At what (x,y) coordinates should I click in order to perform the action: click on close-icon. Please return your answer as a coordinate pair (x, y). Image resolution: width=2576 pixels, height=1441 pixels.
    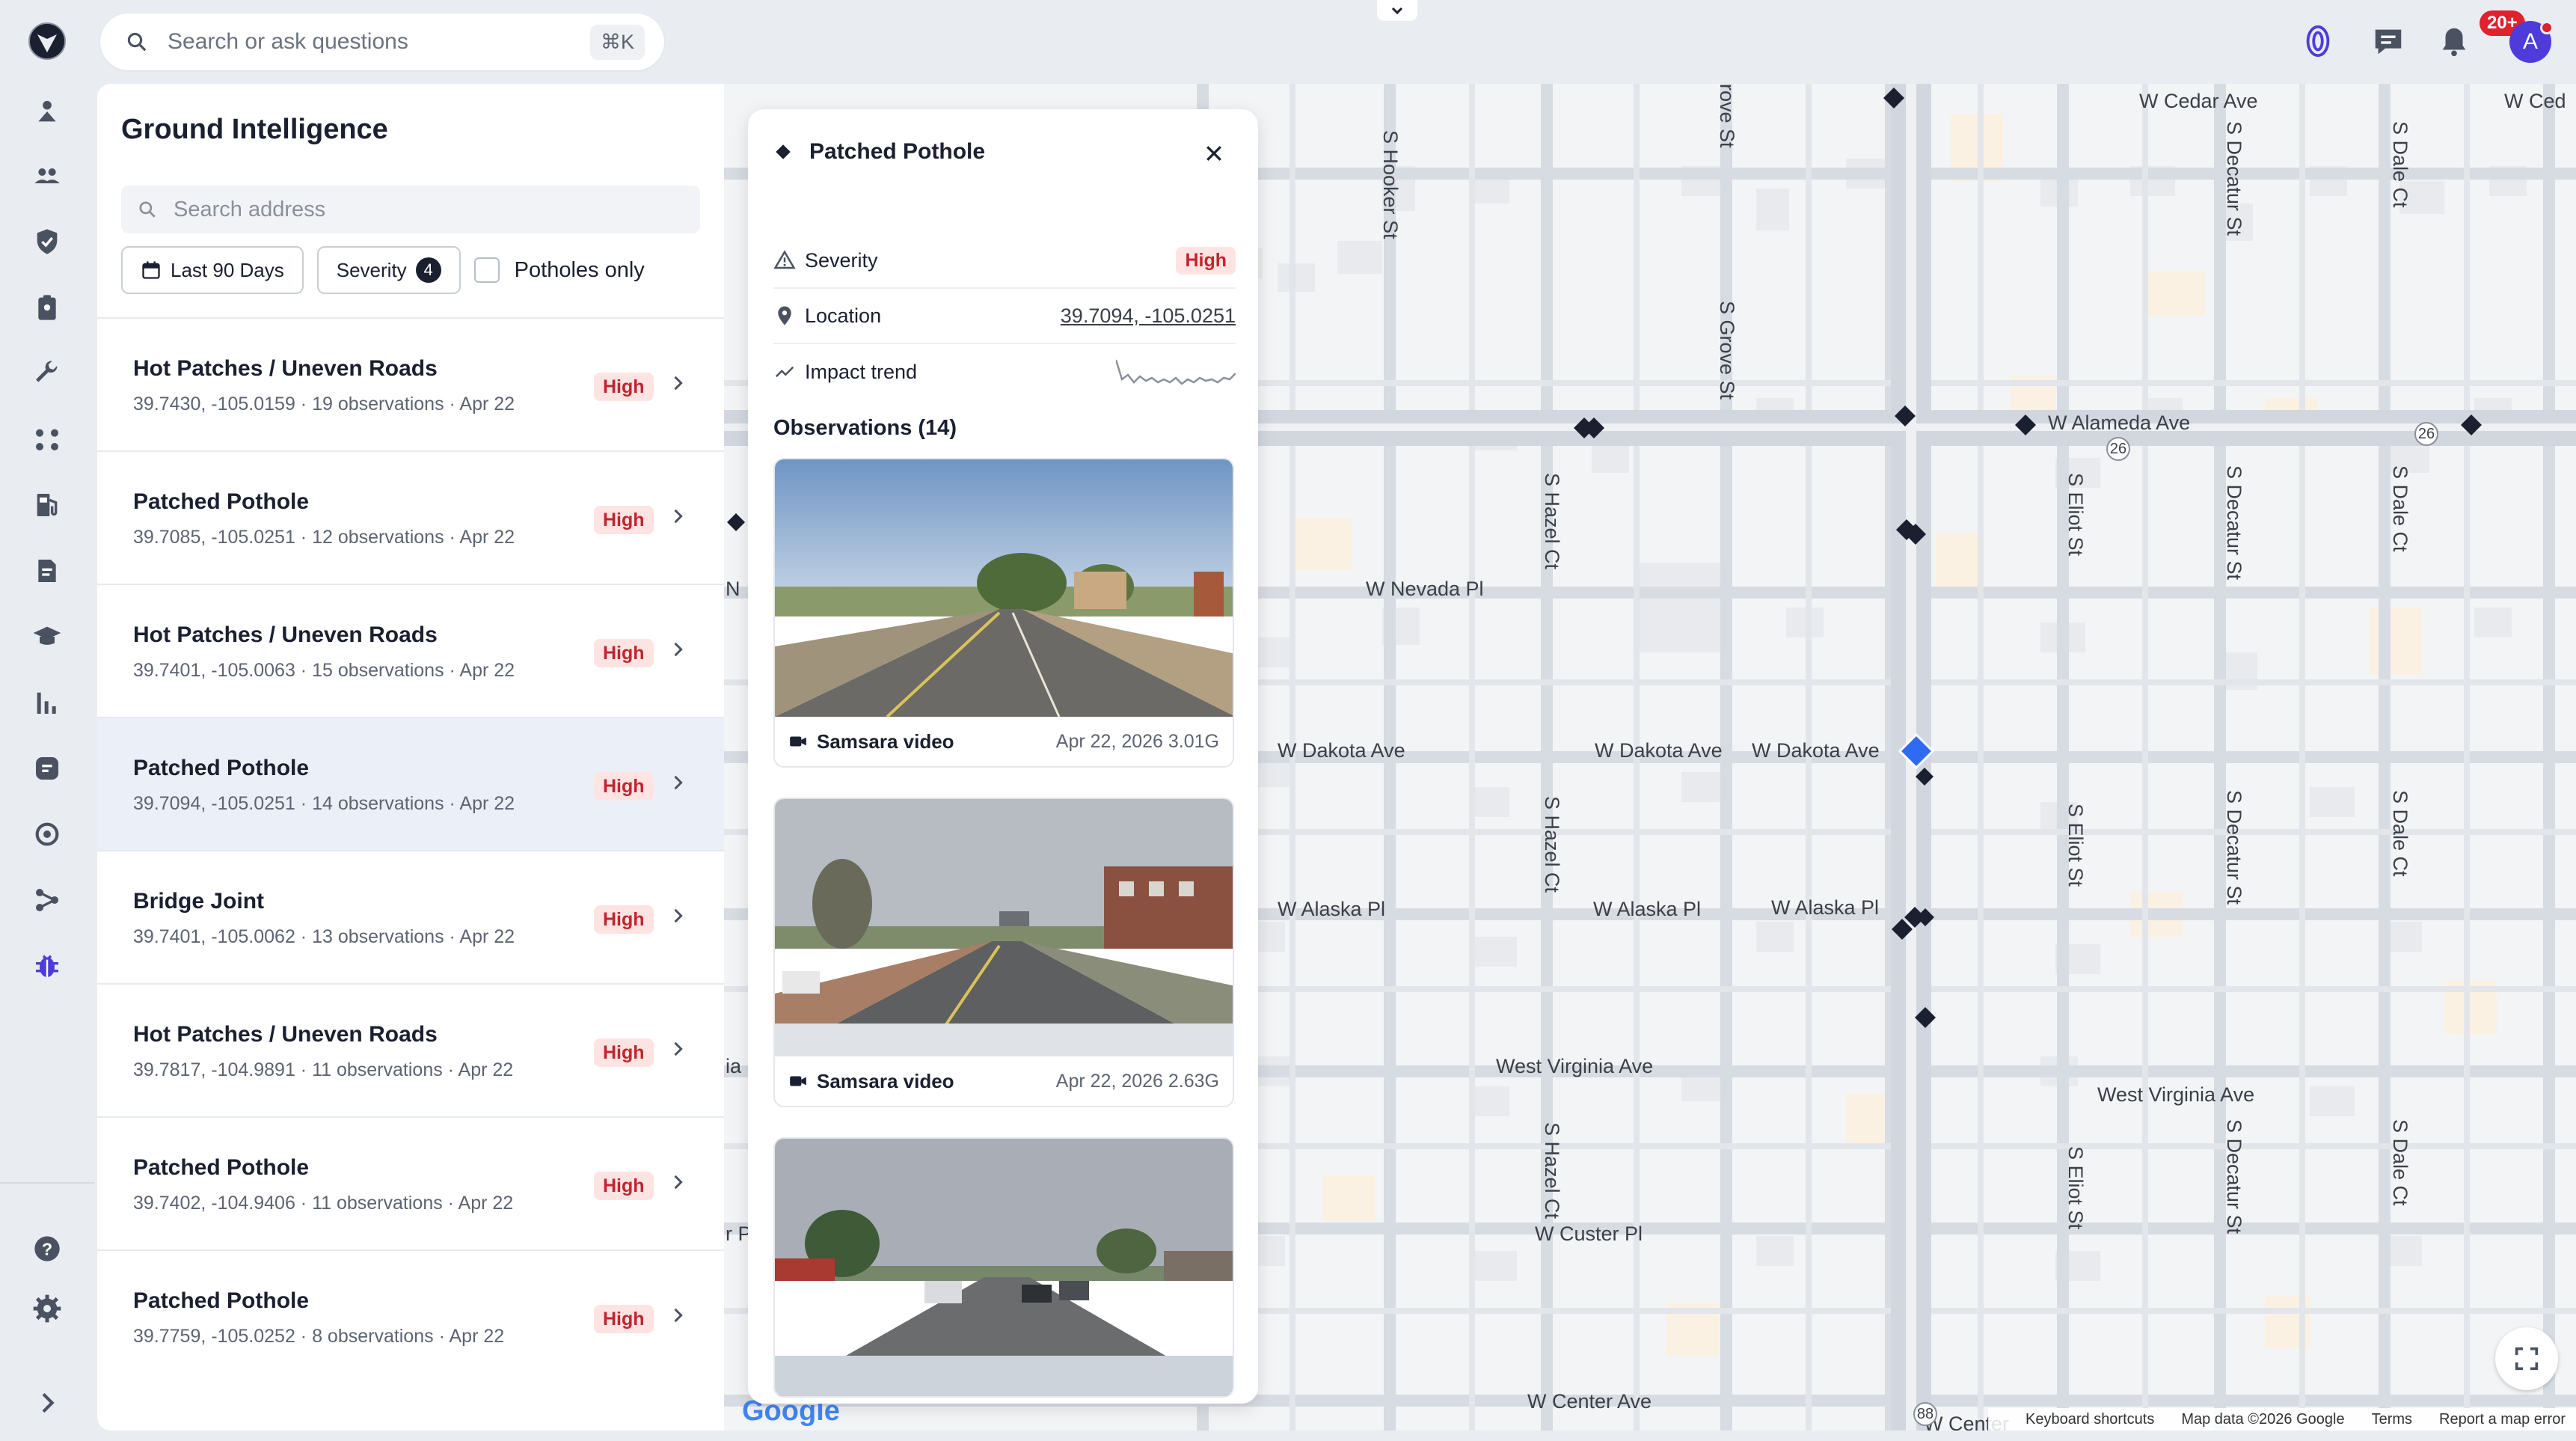
    Looking at the image, I should click on (1214, 153).